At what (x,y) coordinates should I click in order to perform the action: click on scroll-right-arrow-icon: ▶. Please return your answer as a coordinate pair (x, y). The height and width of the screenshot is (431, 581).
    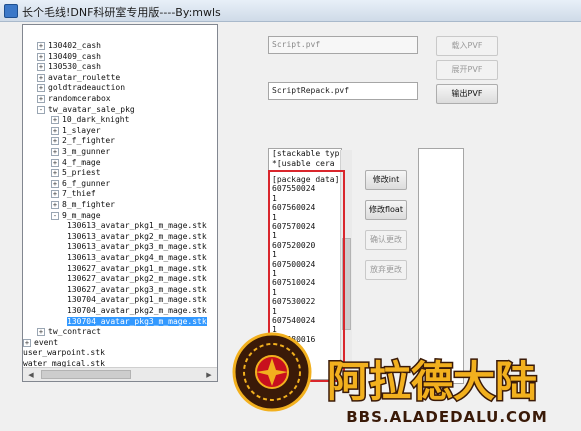
    Looking at the image, I should click on (209, 375).